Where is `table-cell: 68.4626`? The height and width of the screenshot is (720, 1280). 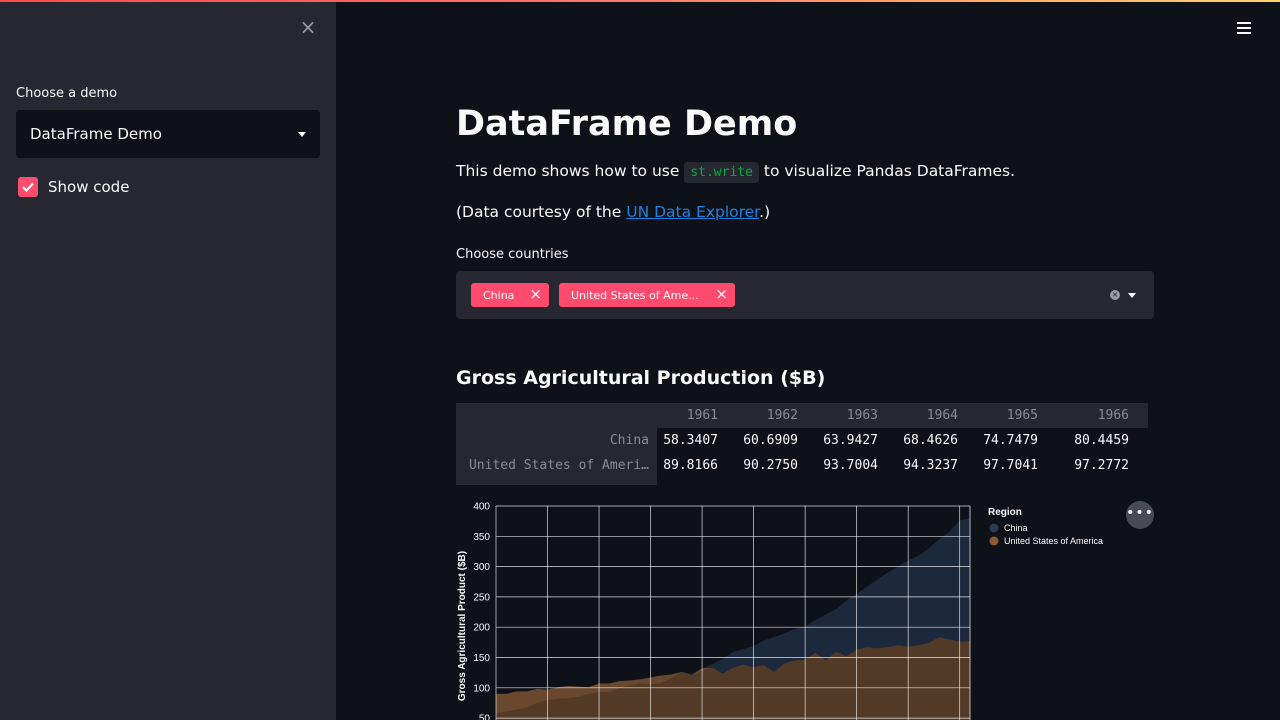 table-cell: 68.4626 is located at coordinates (937, 440).